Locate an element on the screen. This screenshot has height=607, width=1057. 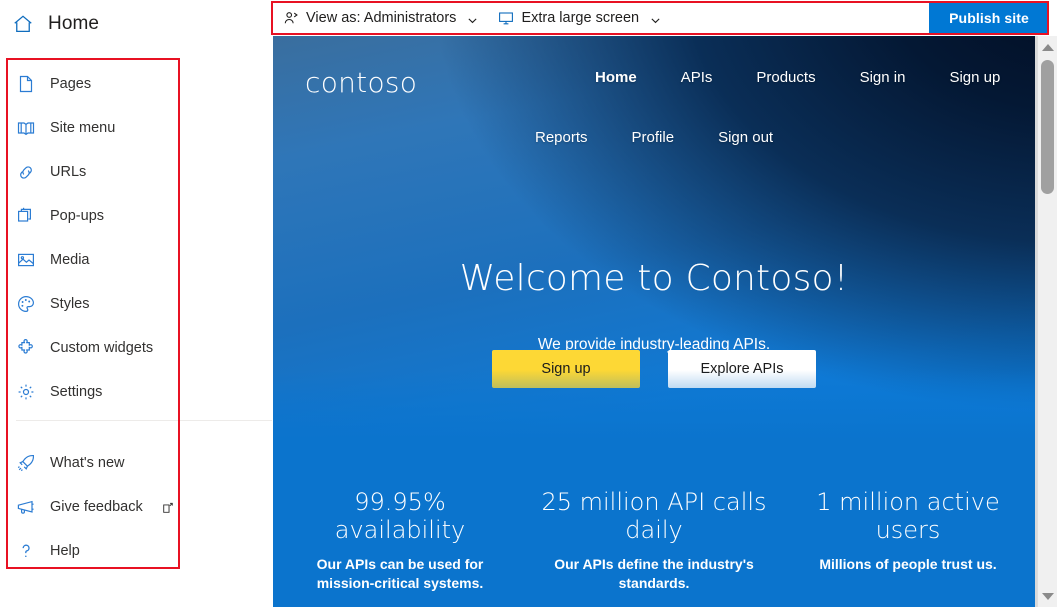
sidebar-item-settings: Settings is located at coordinates (136, 392).